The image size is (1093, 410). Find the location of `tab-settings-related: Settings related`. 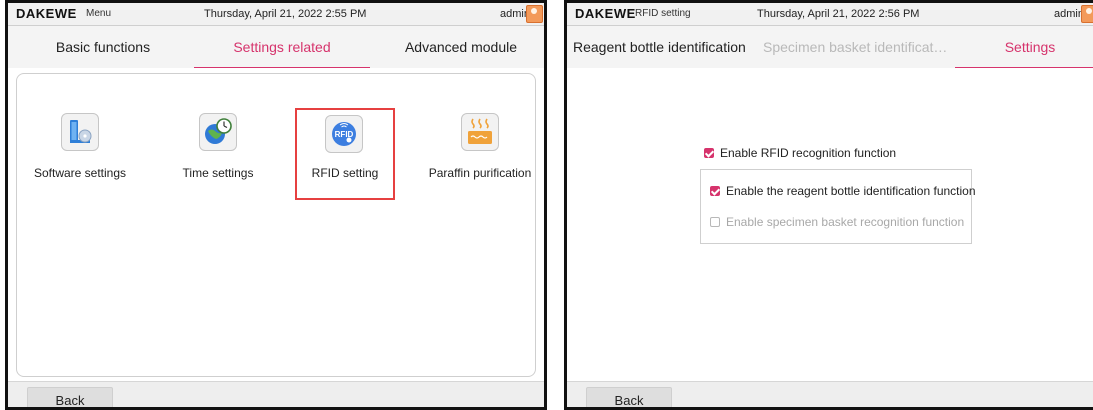

tab-settings-related: Settings related is located at coordinates (282, 47).